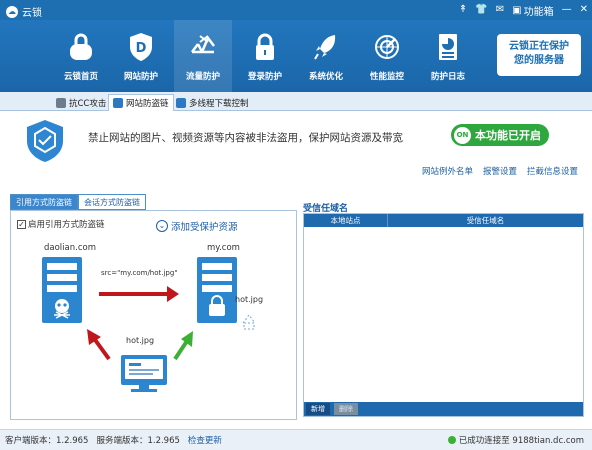 The height and width of the screenshot is (450, 592). I want to click on table-header: 本地站点 受信任域名, so click(443, 220).